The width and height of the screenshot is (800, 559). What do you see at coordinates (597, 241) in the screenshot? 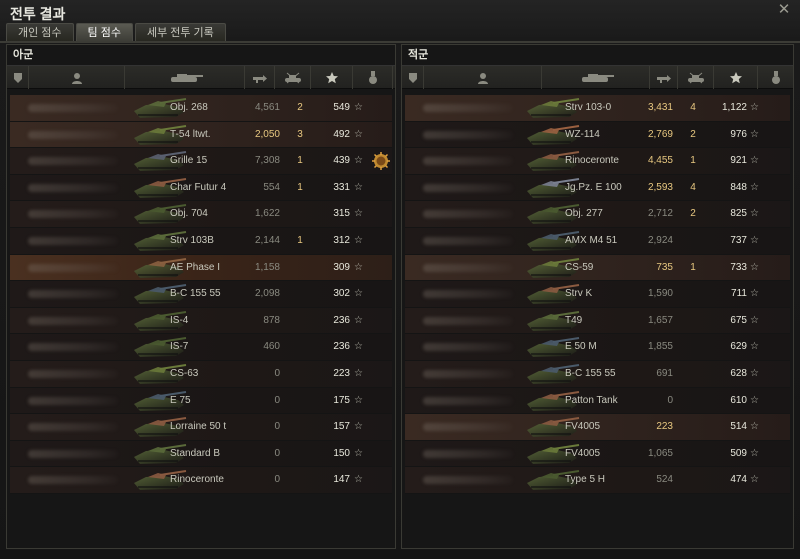
I see `player-row: AMX M4 51 2,924 737 ☆` at bounding box center [597, 241].